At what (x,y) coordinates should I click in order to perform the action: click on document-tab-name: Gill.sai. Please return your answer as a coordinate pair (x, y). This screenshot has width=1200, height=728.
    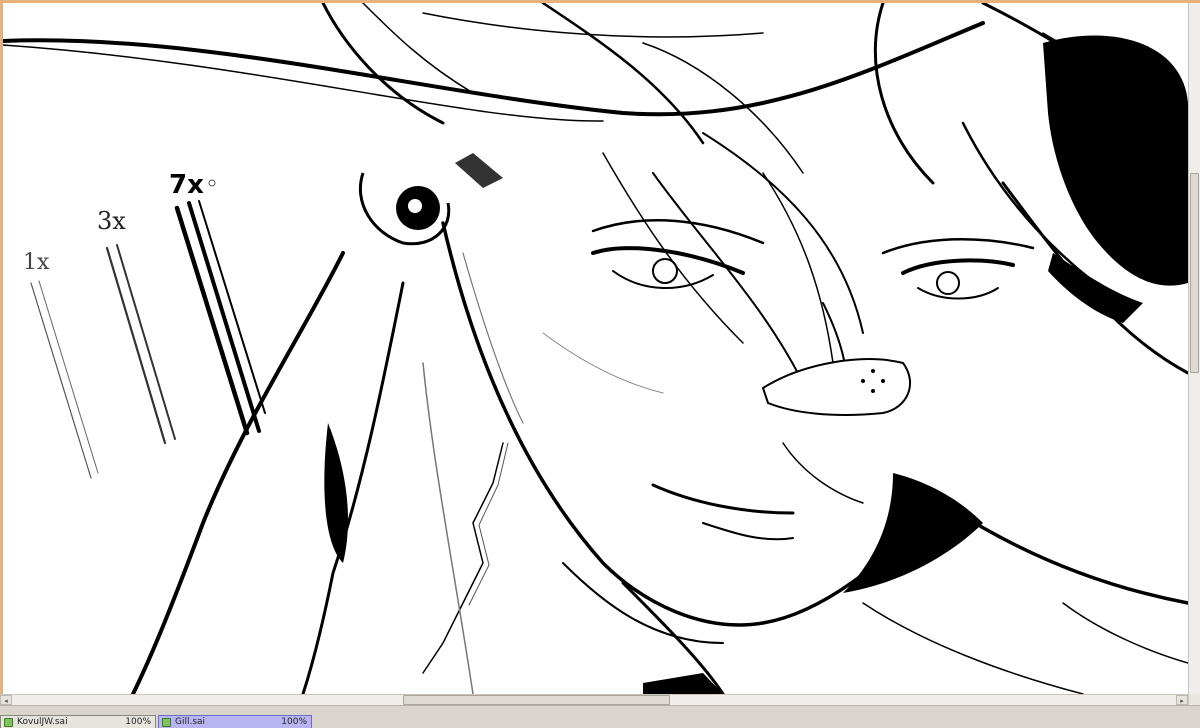
    Looking at the image, I should click on (190, 722).